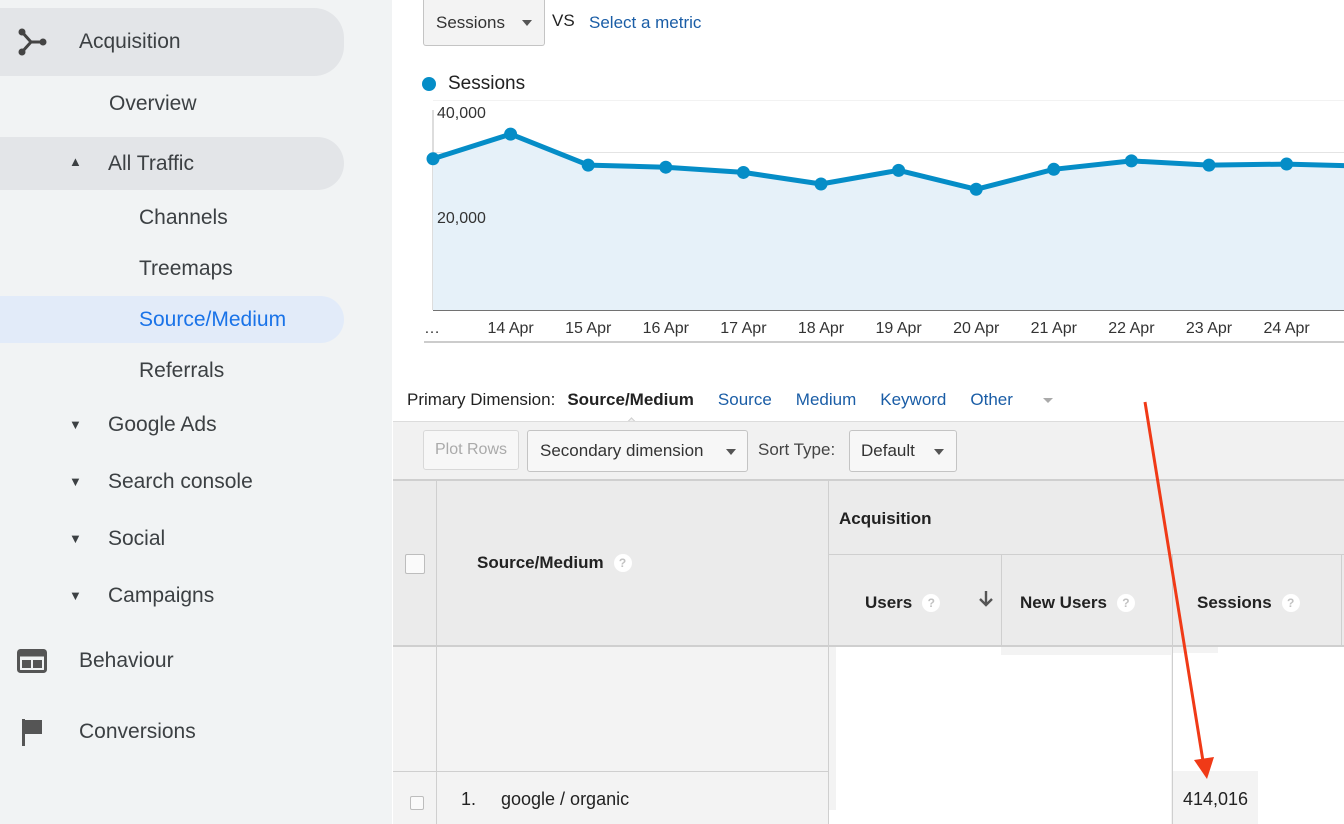 The image size is (1344, 824). I want to click on expanded-triangle-icon: ▲, so click(75, 161).